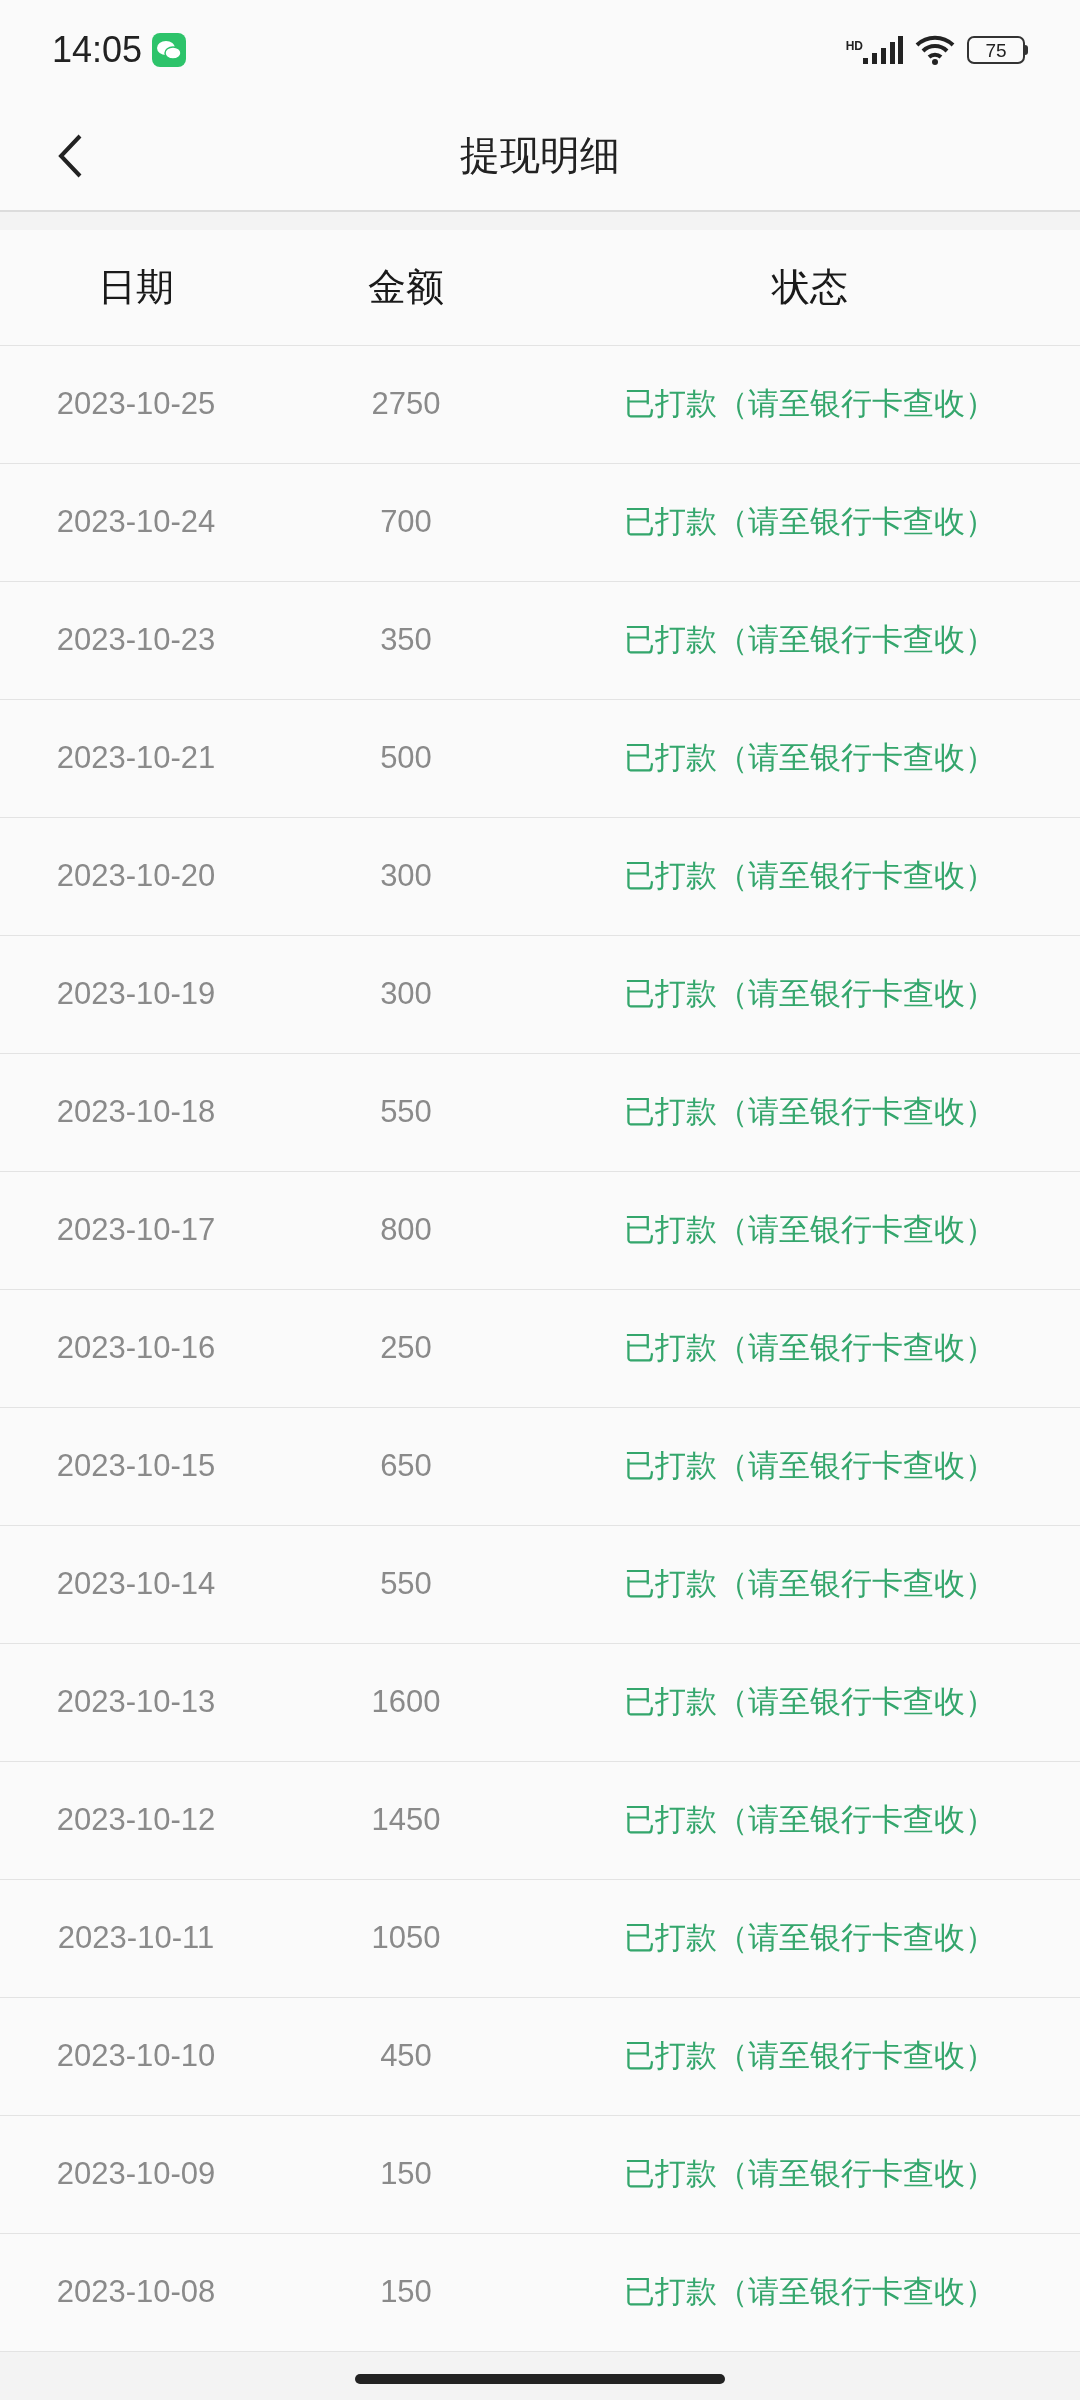 The height and width of the screenshot is (2400, 1080). Describe the element at coordinates (136, 1112) in the screenshot. I see `date-cell-text: 2023-10-18` at that location.